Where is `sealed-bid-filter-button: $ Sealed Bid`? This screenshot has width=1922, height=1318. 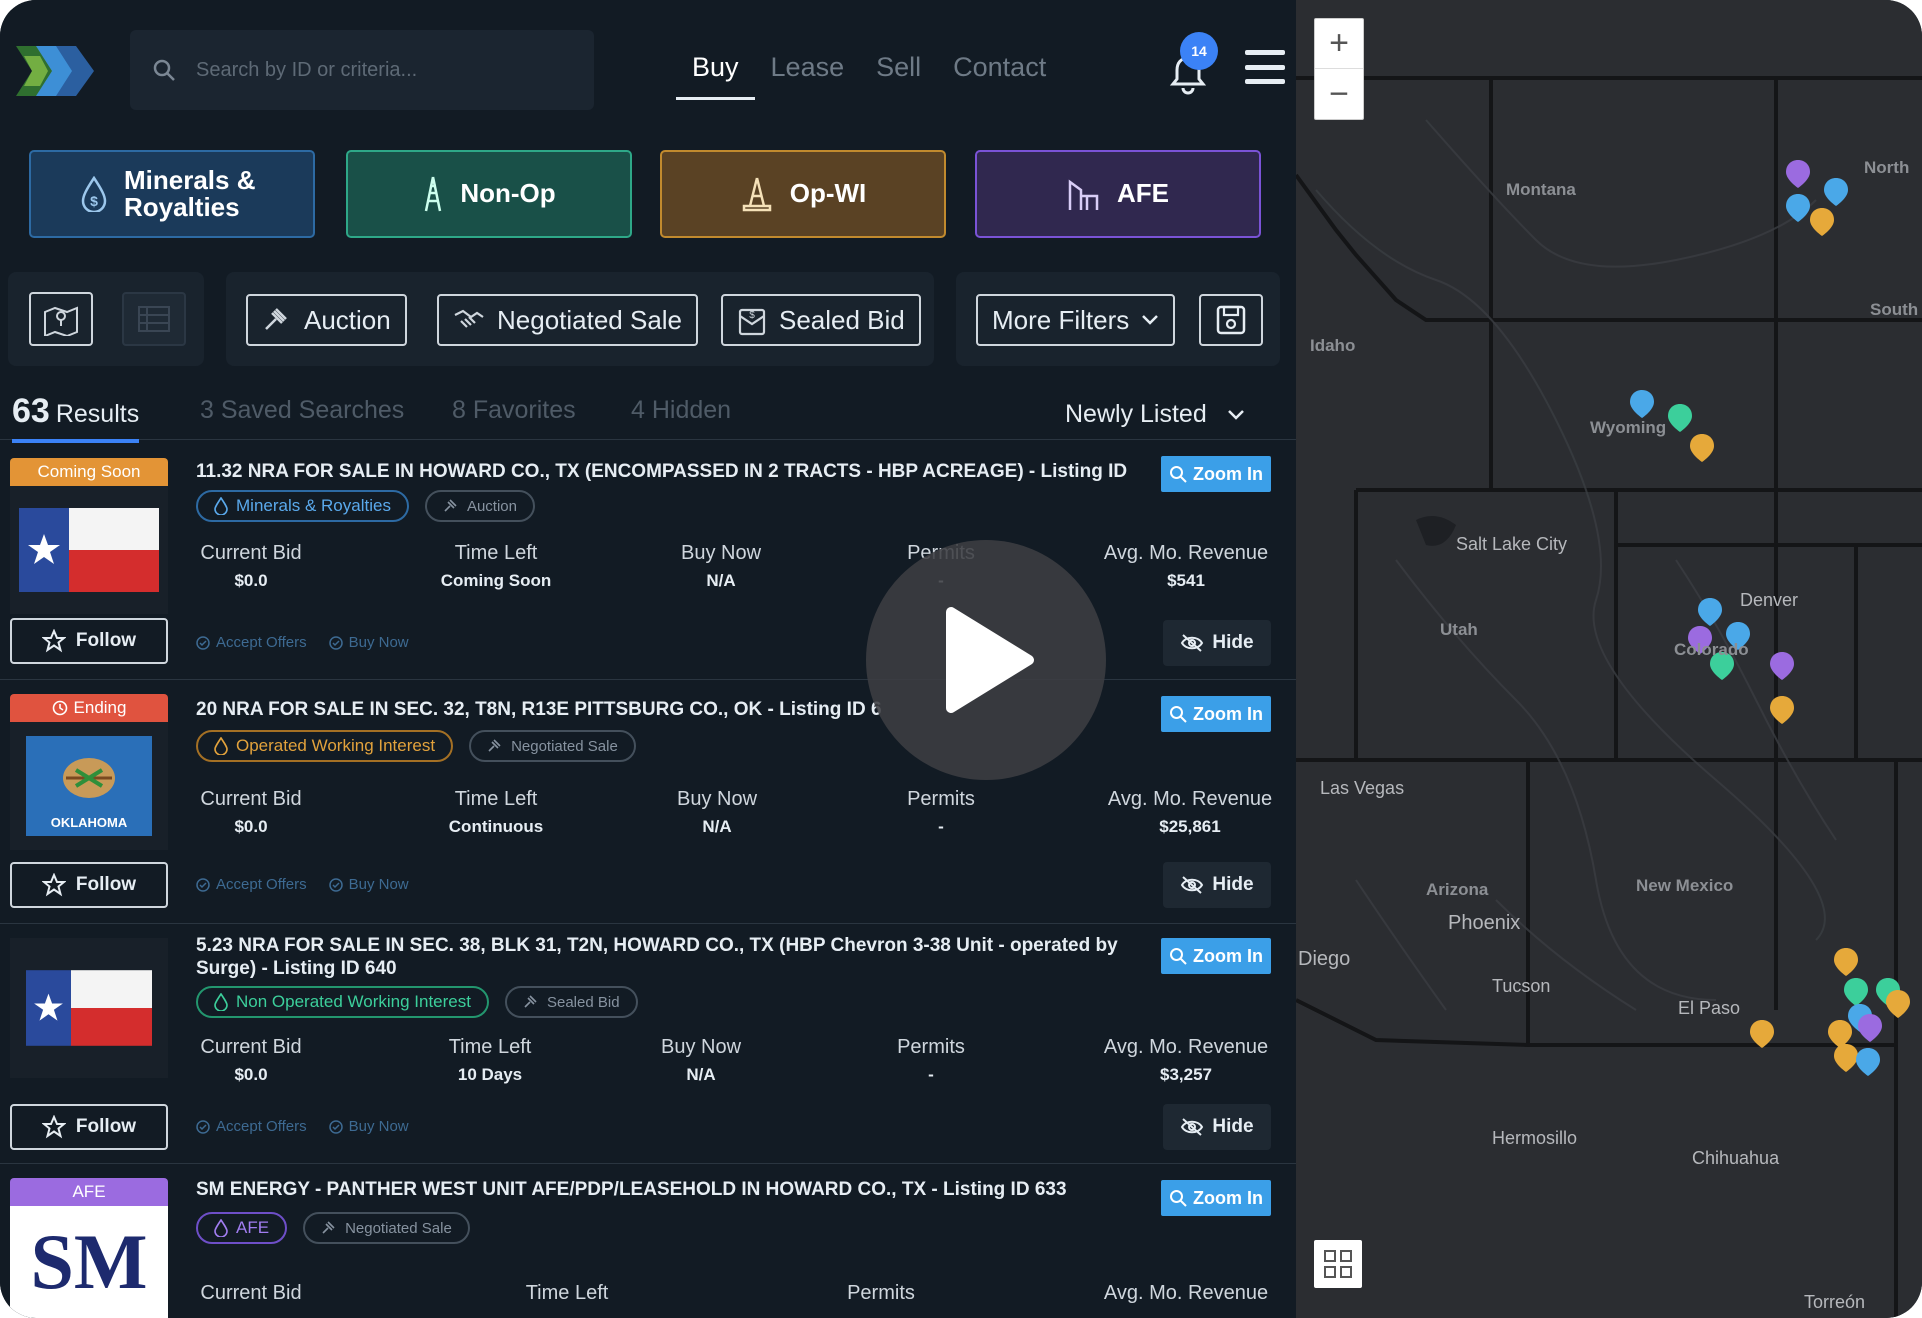
sealed-bid-filter-button: $ Sealed Bid is located at coordinates (821, 320).